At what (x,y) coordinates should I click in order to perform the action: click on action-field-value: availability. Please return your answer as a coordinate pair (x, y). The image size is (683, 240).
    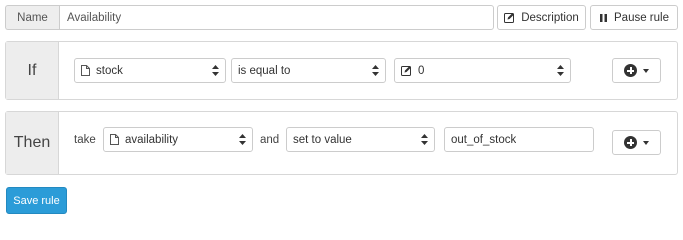
    Looking at the image, I should click on (152, 139).